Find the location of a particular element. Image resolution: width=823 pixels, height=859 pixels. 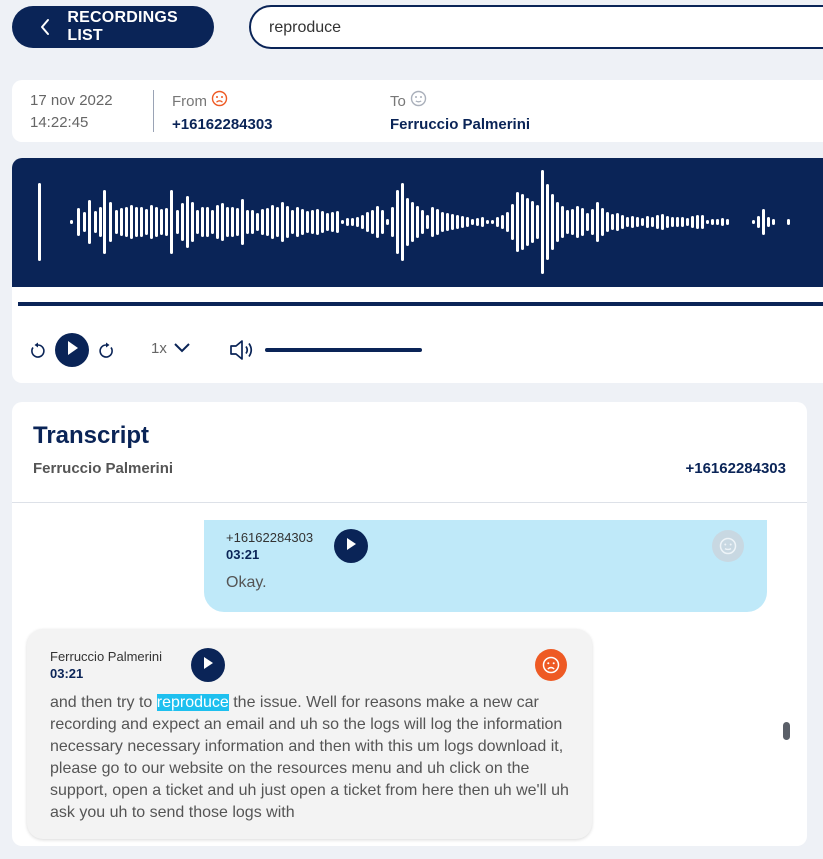

chevron-left-icon is located at coordinates (44, 27).